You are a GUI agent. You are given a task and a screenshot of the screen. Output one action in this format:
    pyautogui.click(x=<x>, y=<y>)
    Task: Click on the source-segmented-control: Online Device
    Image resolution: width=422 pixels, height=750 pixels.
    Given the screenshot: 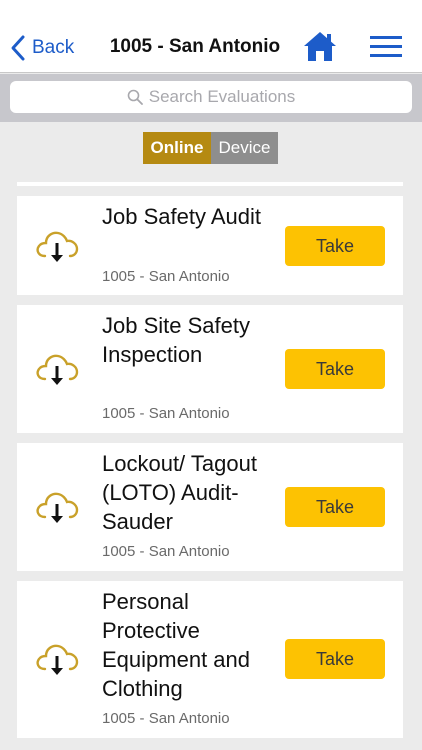 What is the action you would take?
    pyautogui.click(x=210, y=148)
    